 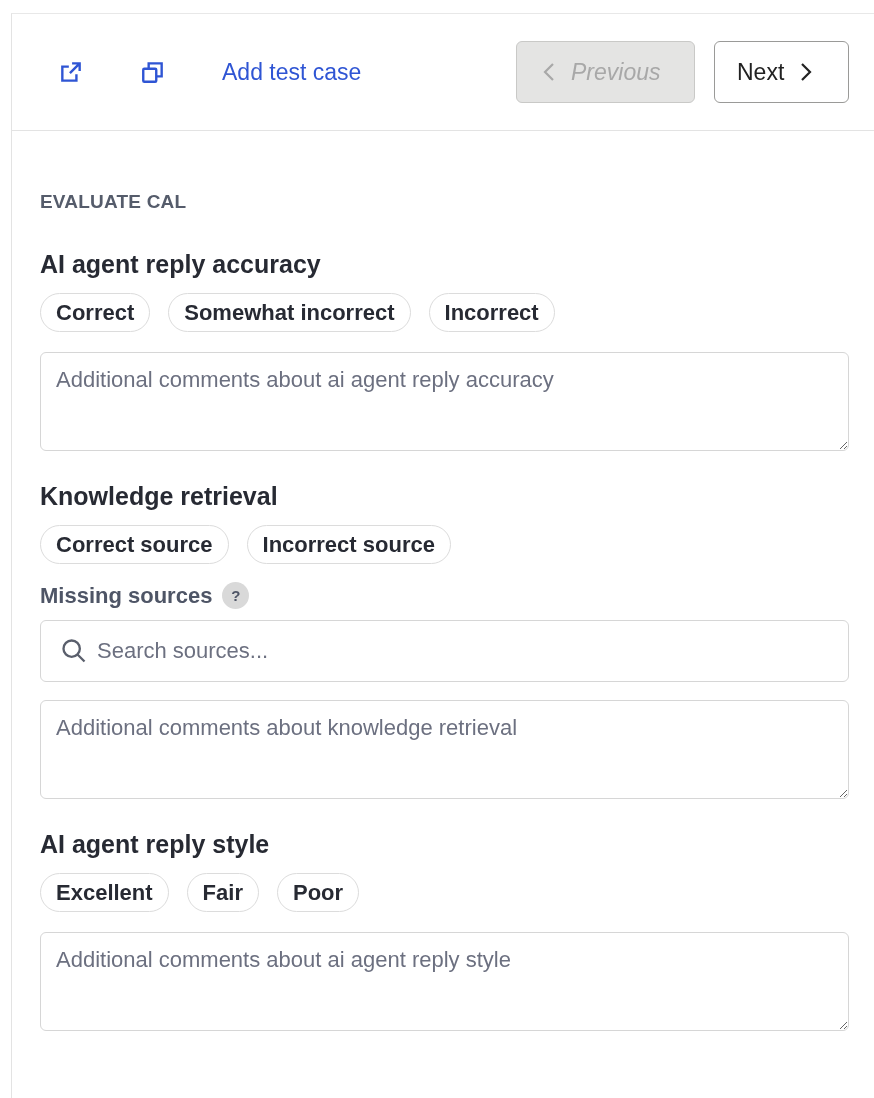 What do you see at coordinates (104, 892) in the screenshot?
I see `option-chip: Excellent` at bounding box center [104, 892].